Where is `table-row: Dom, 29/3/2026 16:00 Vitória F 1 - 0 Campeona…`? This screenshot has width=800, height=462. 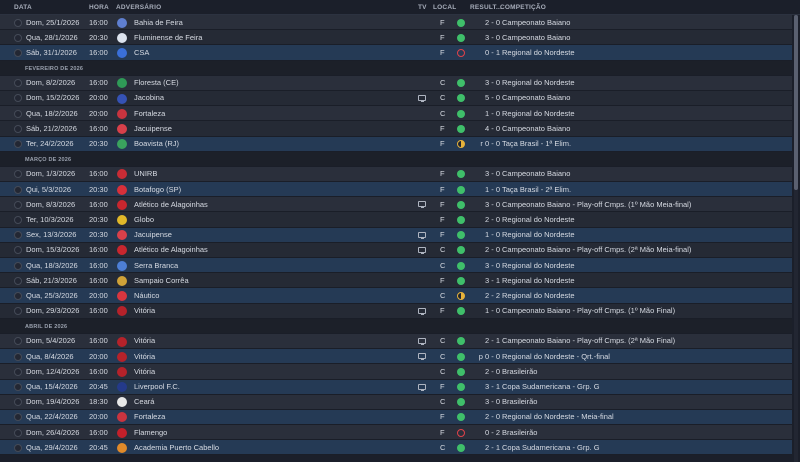
table-row: Dom, 29/3/2026 16:00 Vitória F 1 - 0 Campeona… is located at coordinates (396, 311).